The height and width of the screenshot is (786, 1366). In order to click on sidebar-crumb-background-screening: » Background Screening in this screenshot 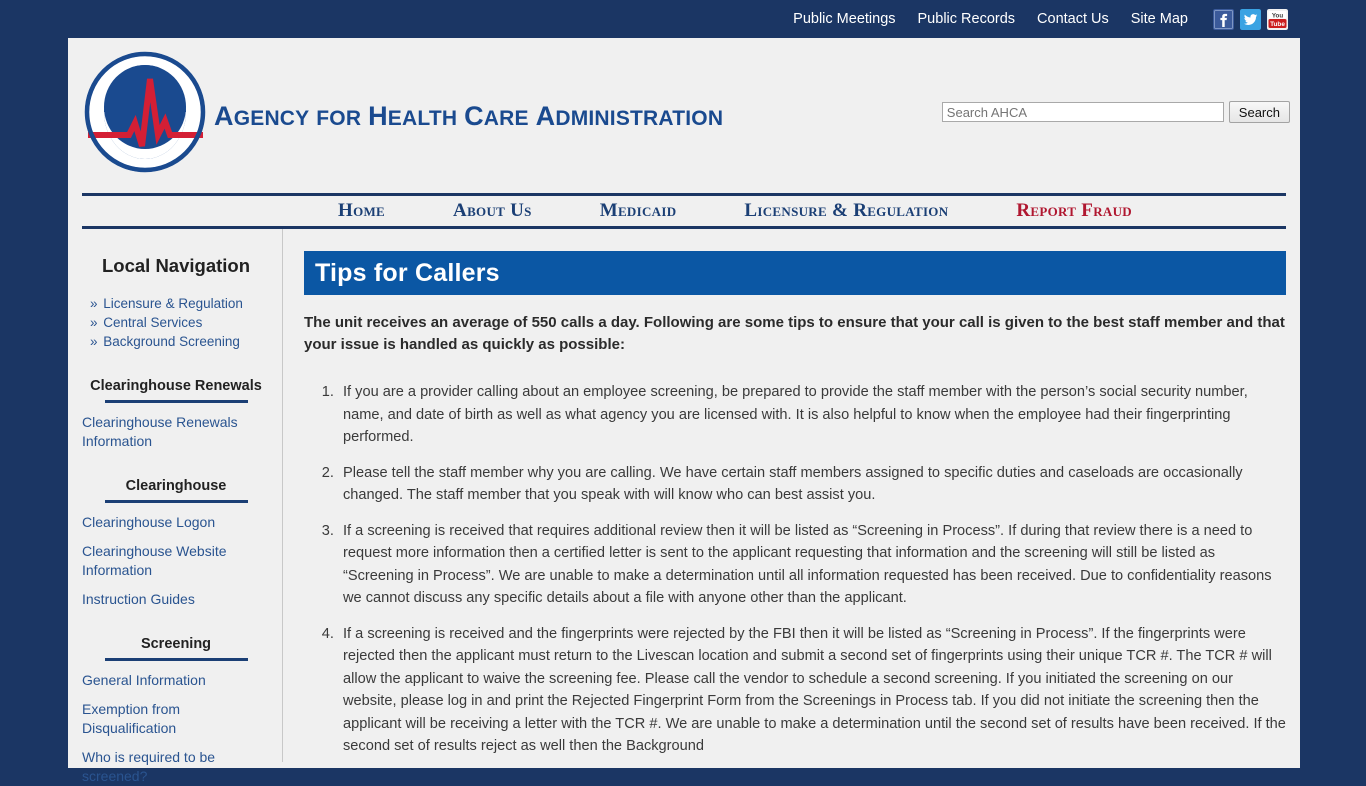, I will do `click(165, 341)`.